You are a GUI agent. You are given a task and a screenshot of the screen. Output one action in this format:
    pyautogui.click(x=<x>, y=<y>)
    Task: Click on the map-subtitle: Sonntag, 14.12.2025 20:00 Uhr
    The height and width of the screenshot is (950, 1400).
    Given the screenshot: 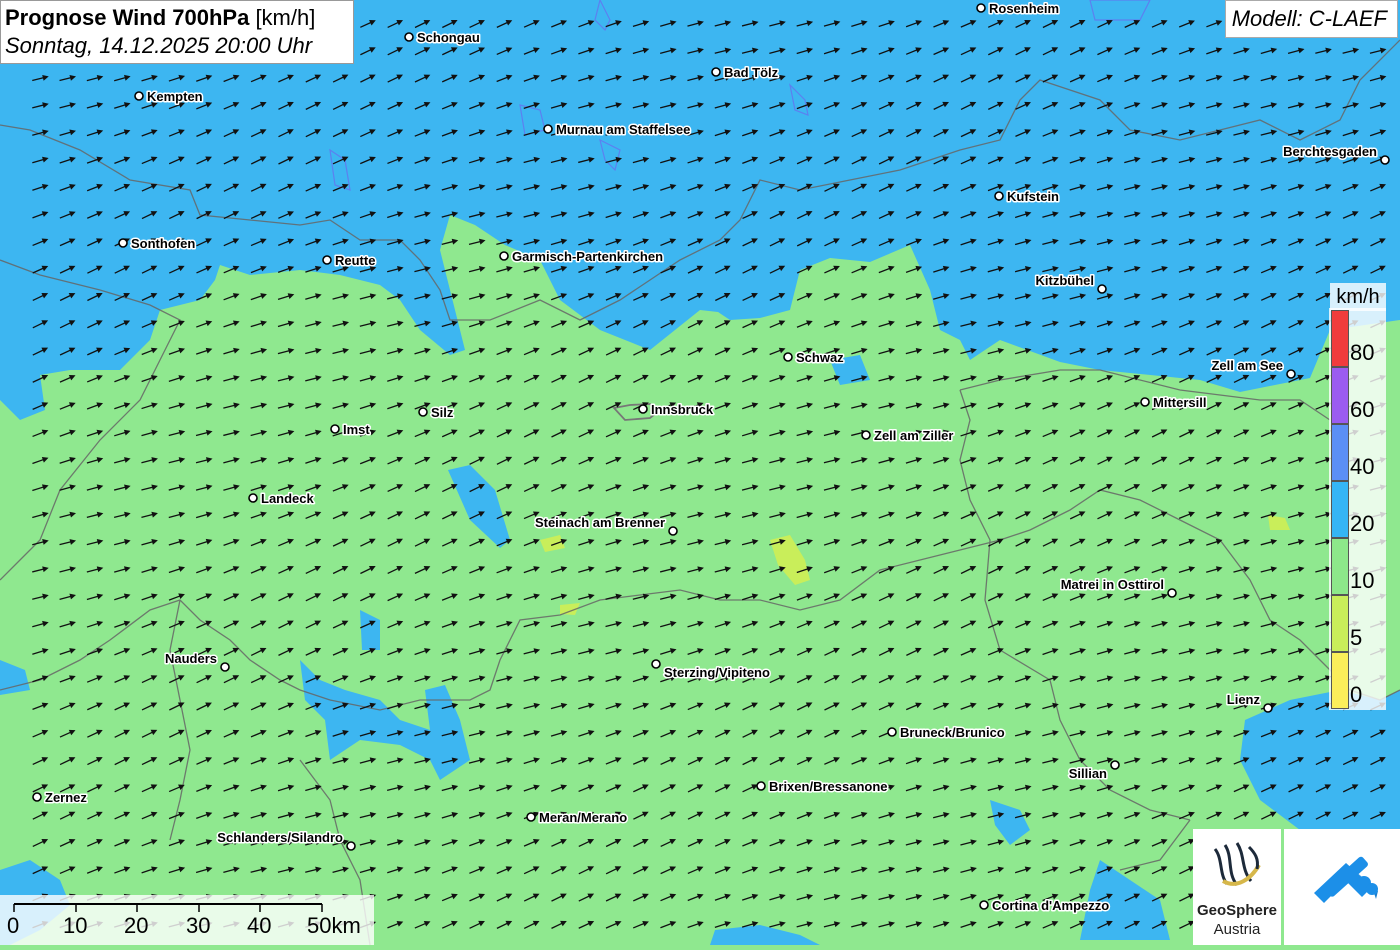 What is the action you would take?
    pyautogui.click(x=159, y=45)
    